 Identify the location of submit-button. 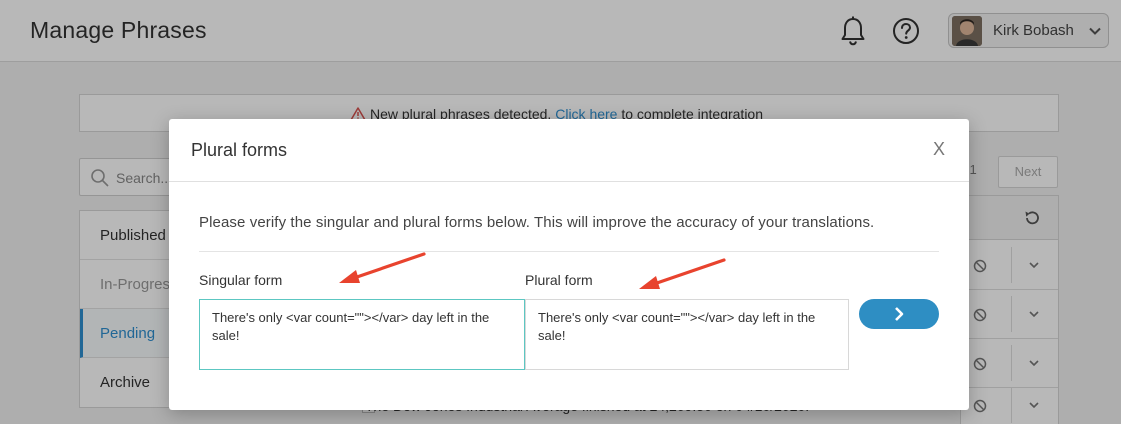
(899, 314).